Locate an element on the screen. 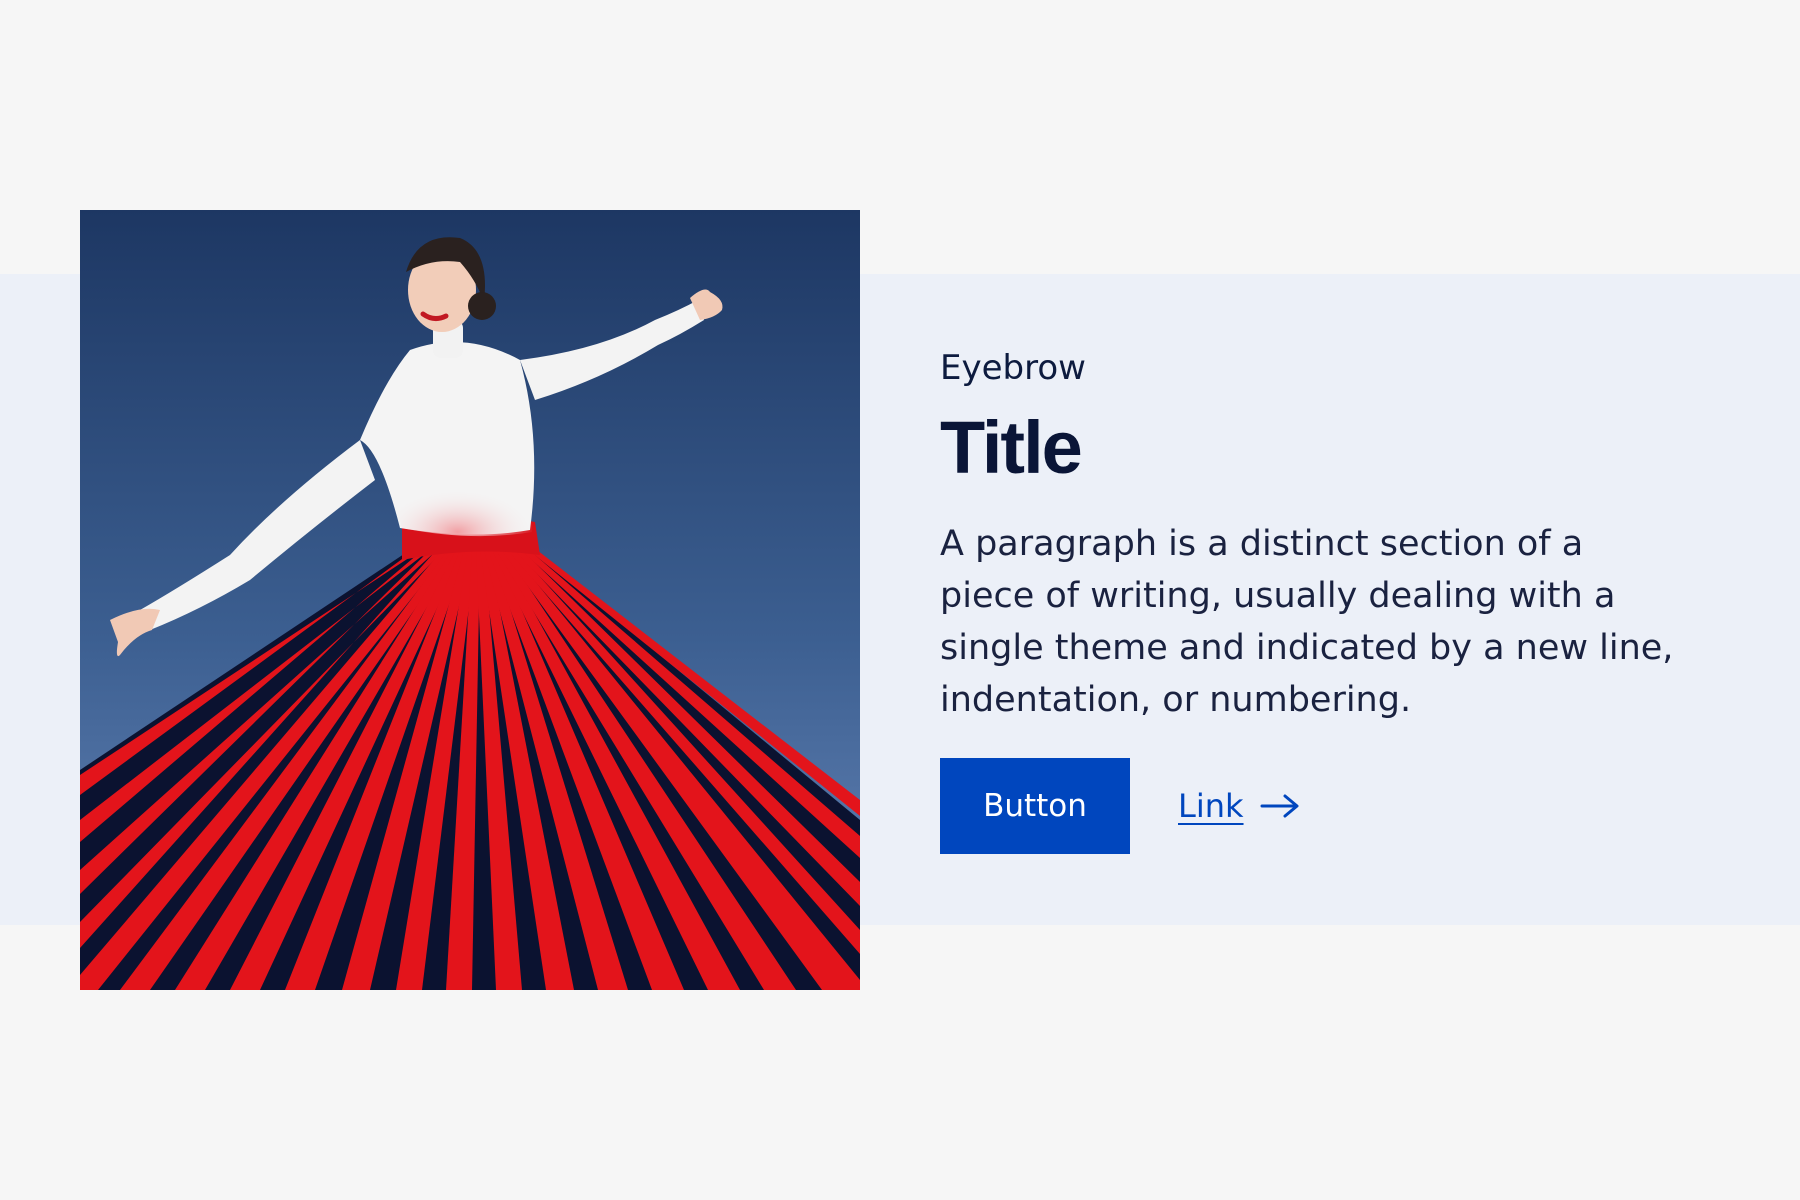 The image size is (1800, 1200). hero-actions: Button Link is located at coordinates (1320, 806).